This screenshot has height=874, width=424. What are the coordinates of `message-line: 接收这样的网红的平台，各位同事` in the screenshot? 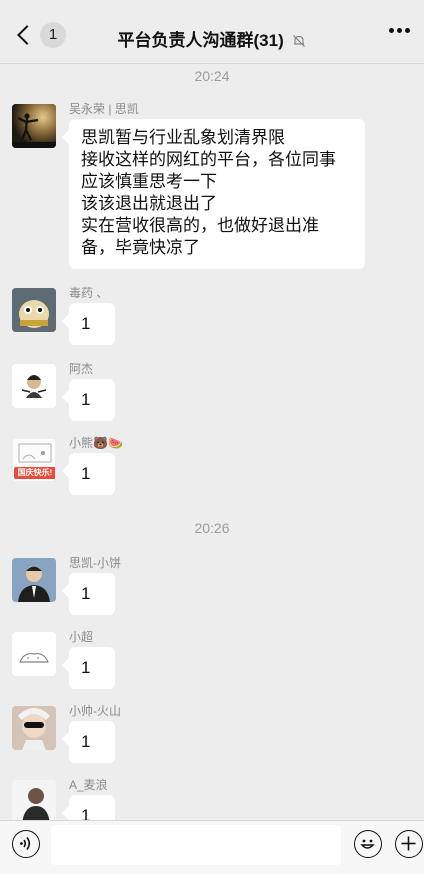 It's located at (208, 159).